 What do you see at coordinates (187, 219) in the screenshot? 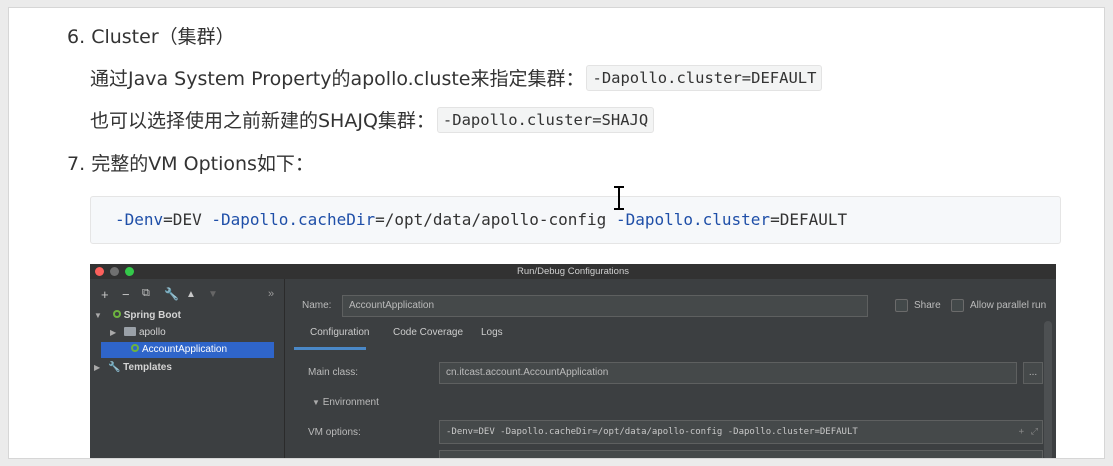
I see `code-value-env: =DEV` at bounding box center [187, 219].